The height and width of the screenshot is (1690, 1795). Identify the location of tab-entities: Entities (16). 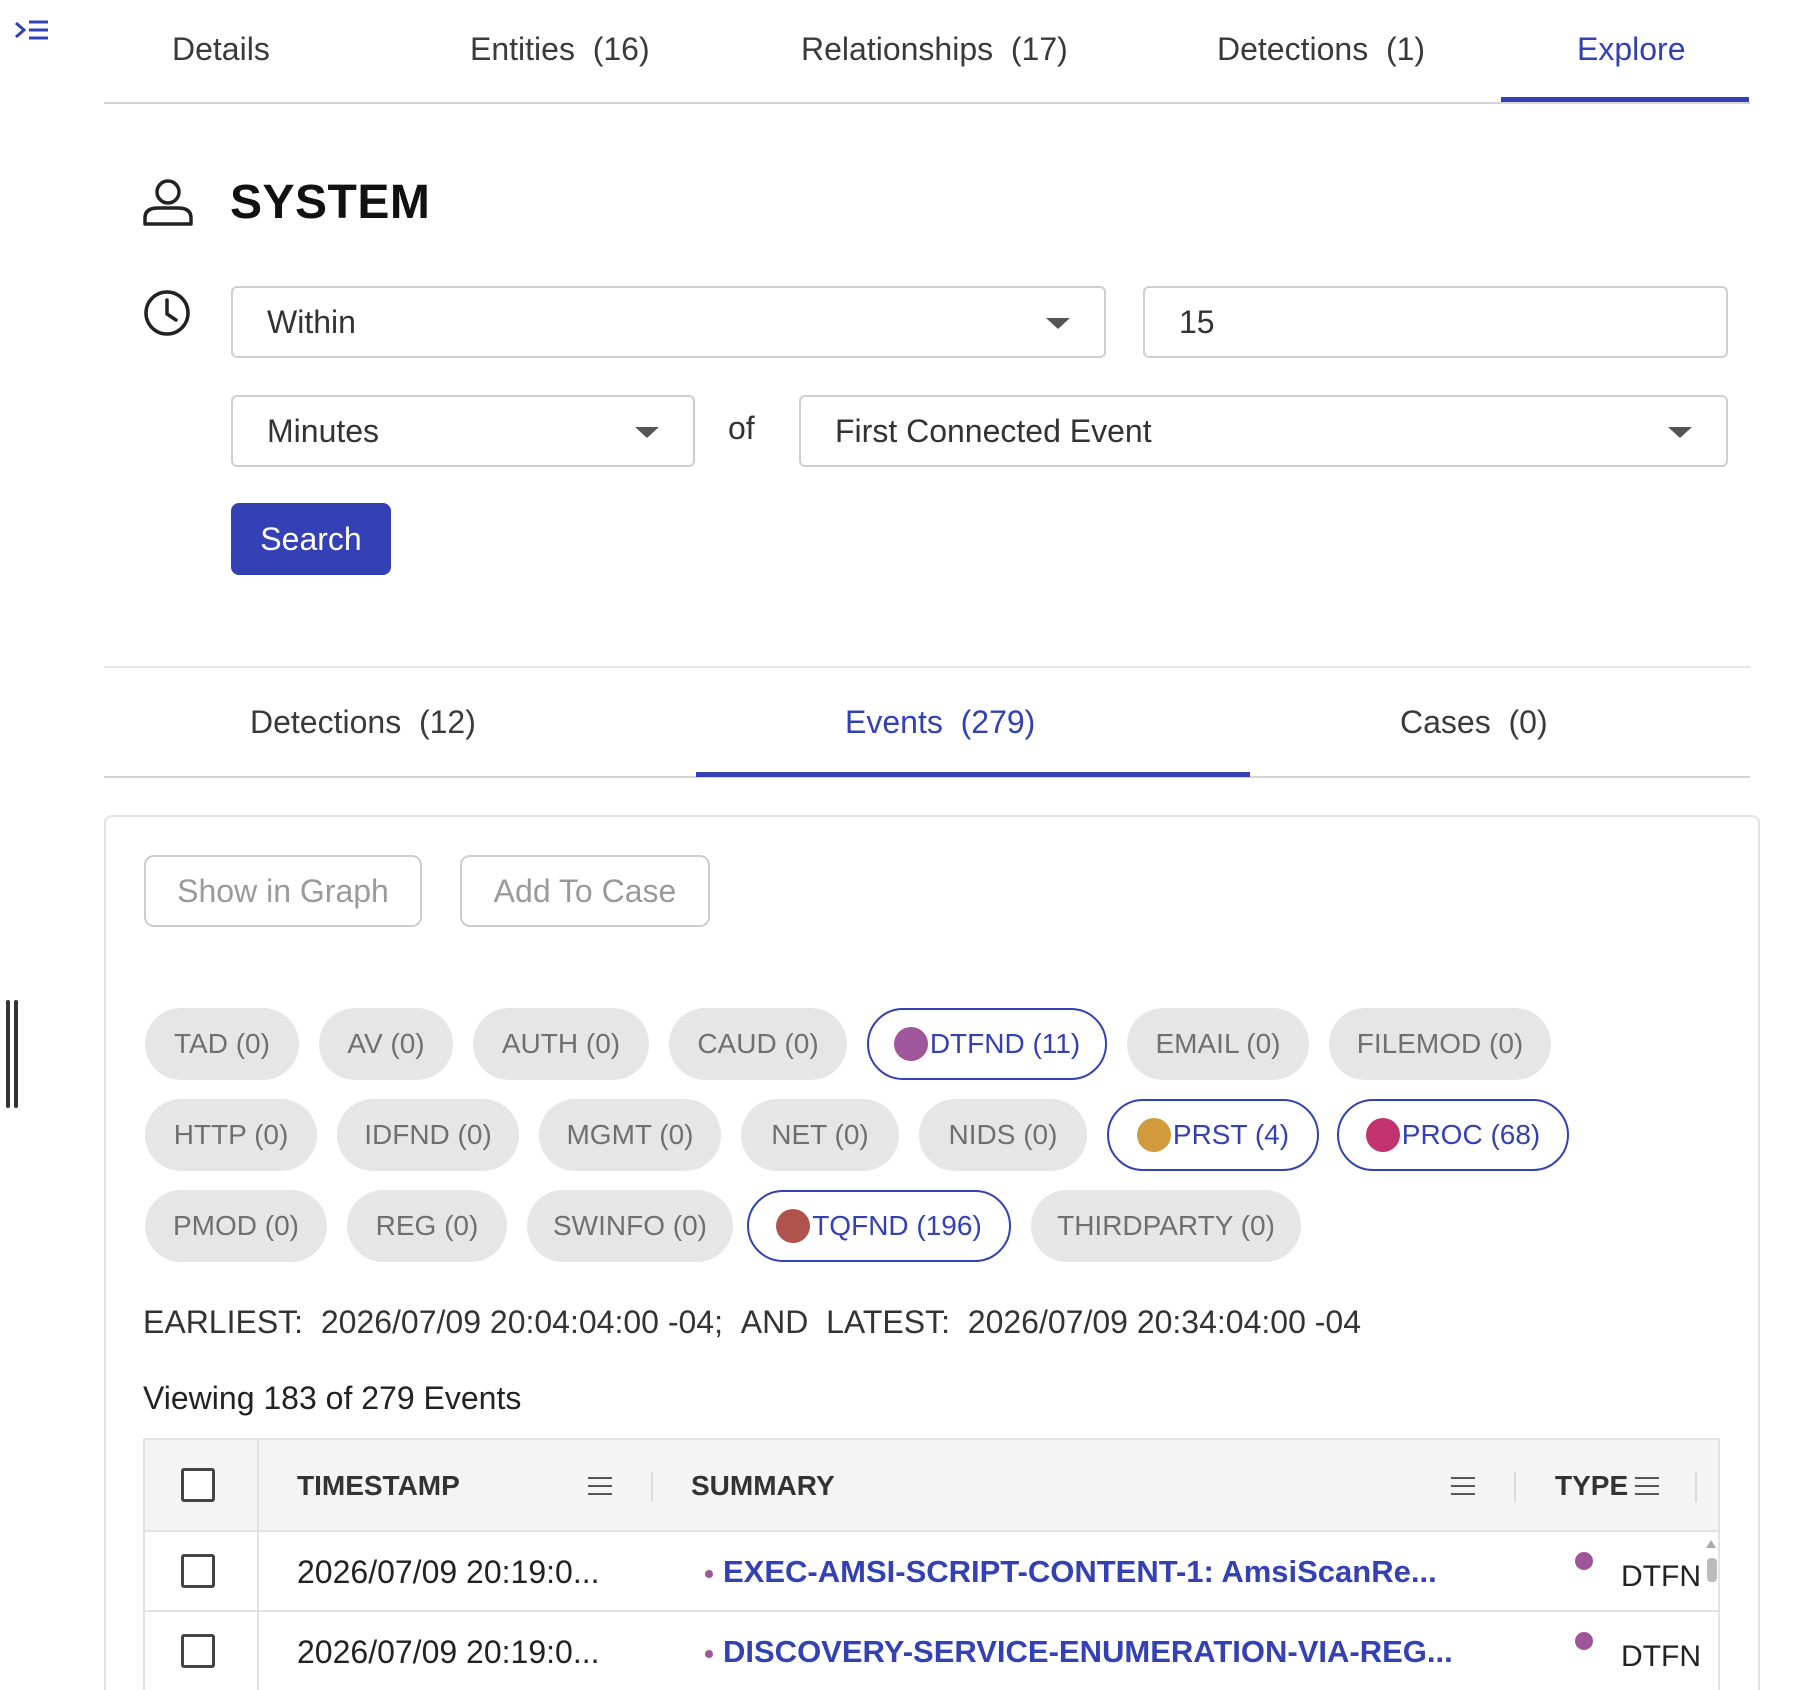
(560, 52).